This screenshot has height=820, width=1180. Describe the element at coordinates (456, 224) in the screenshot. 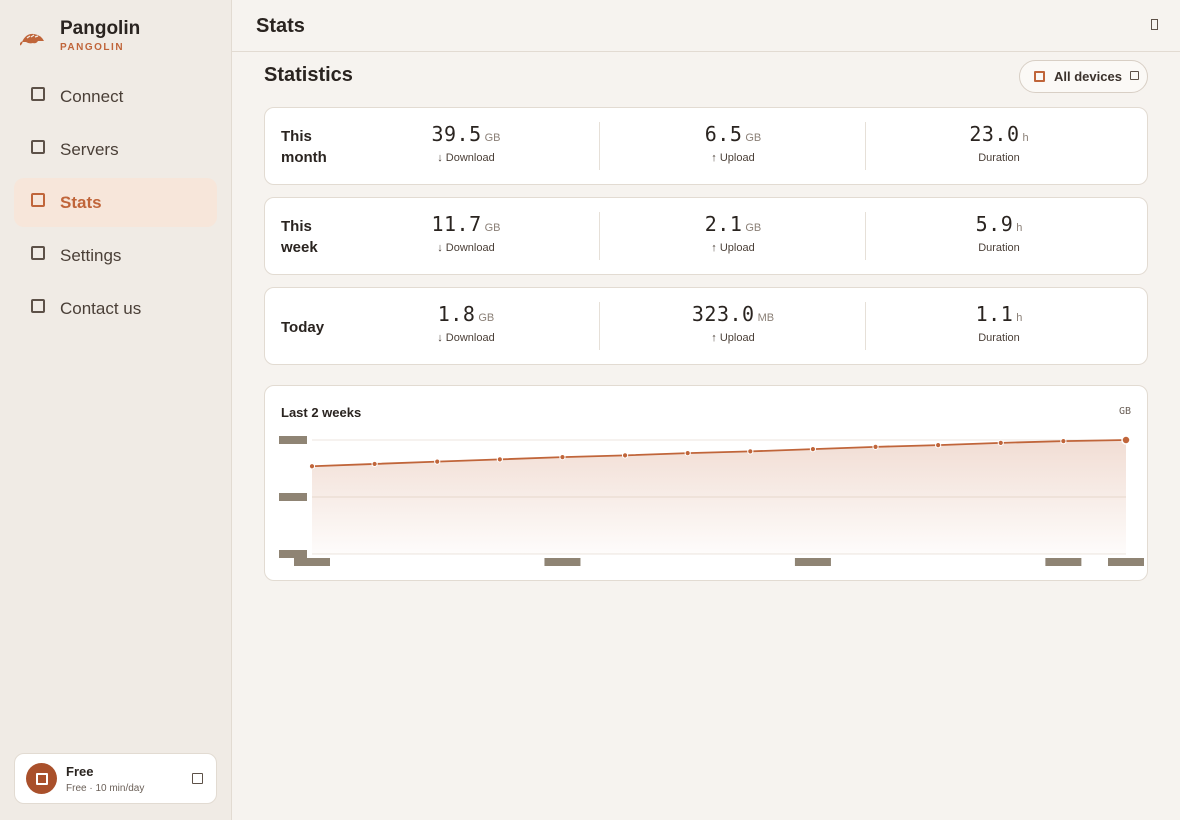

I see `stat-value: 11.7` at that location.